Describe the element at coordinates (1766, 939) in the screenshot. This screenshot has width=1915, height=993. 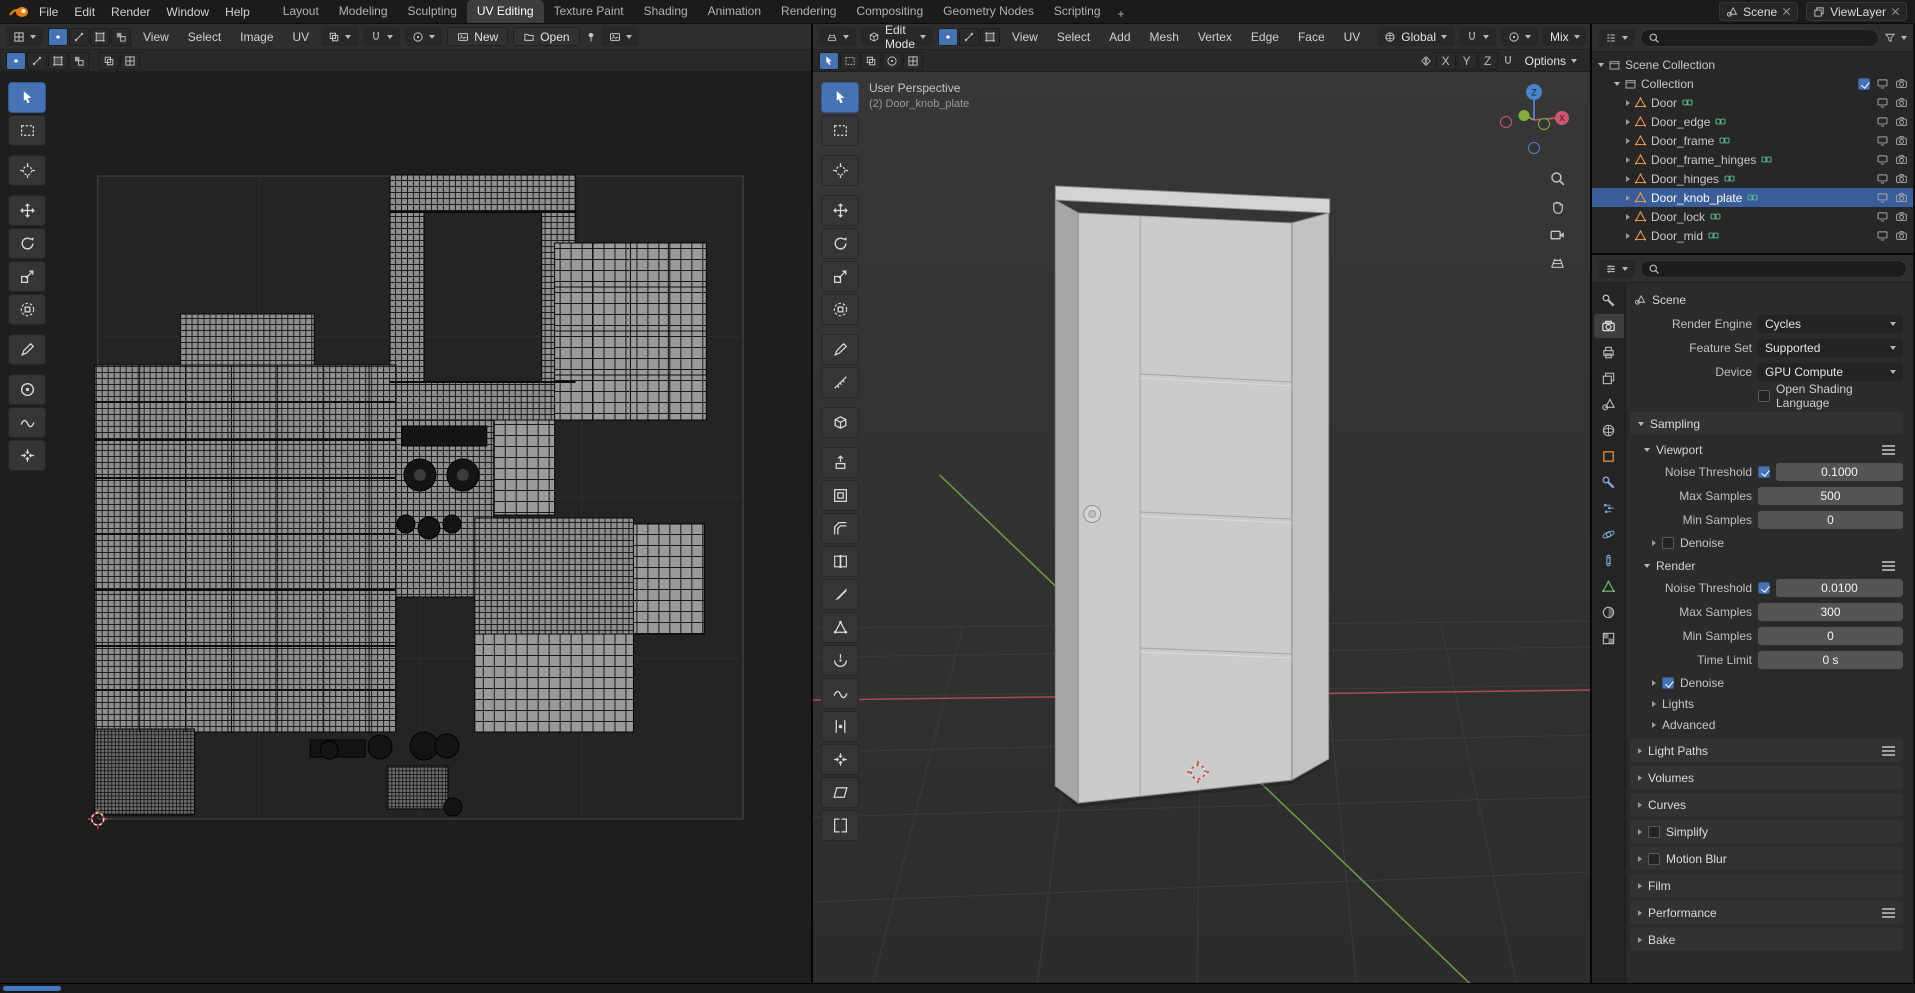
I see `section-bake: Bake` at that location.